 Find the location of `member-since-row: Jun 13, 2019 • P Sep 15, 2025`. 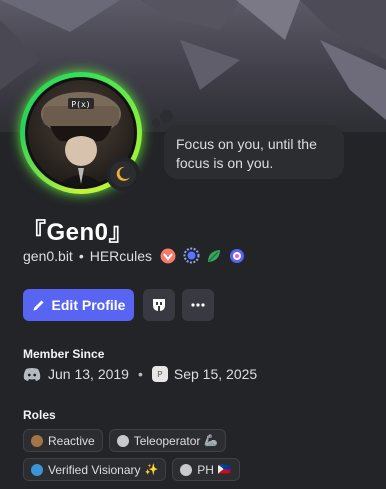

member-since-row: Jun 13, 2019 • P Sep 15, 2025 is located at coordinates (140, 374).